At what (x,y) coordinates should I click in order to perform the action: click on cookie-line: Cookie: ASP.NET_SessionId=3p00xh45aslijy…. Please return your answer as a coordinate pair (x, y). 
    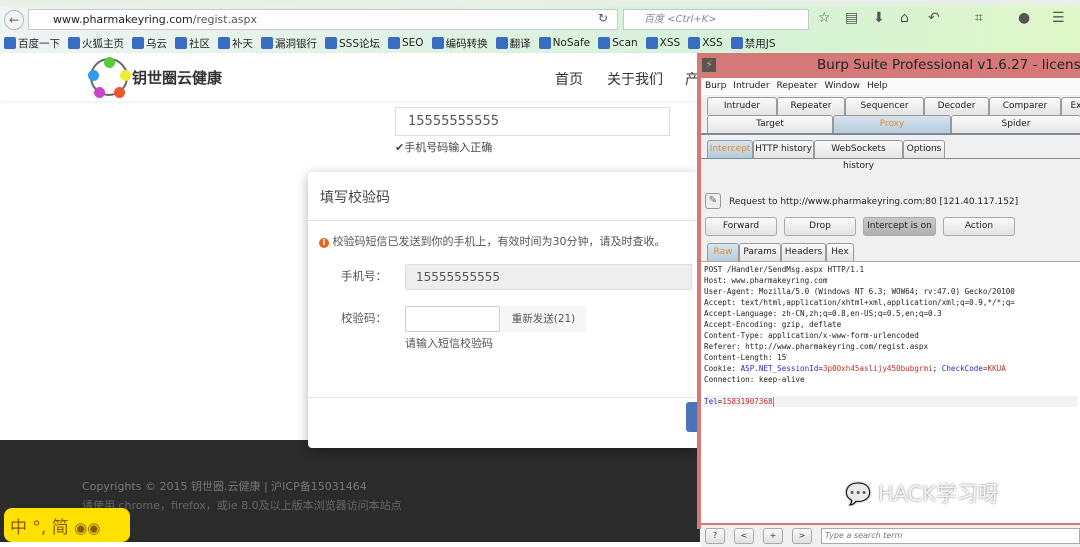
    Looking at the image, I should click on (855, 368).